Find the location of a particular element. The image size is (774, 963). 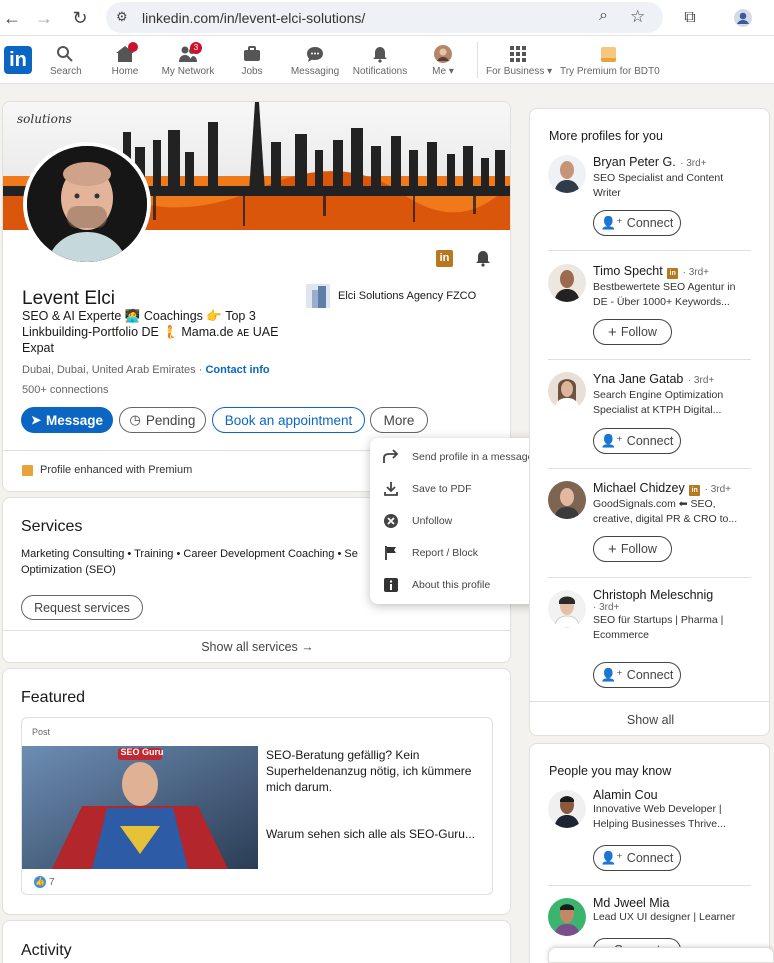

person-name: Bryan Peter G. is located at coordinates (634, 162).